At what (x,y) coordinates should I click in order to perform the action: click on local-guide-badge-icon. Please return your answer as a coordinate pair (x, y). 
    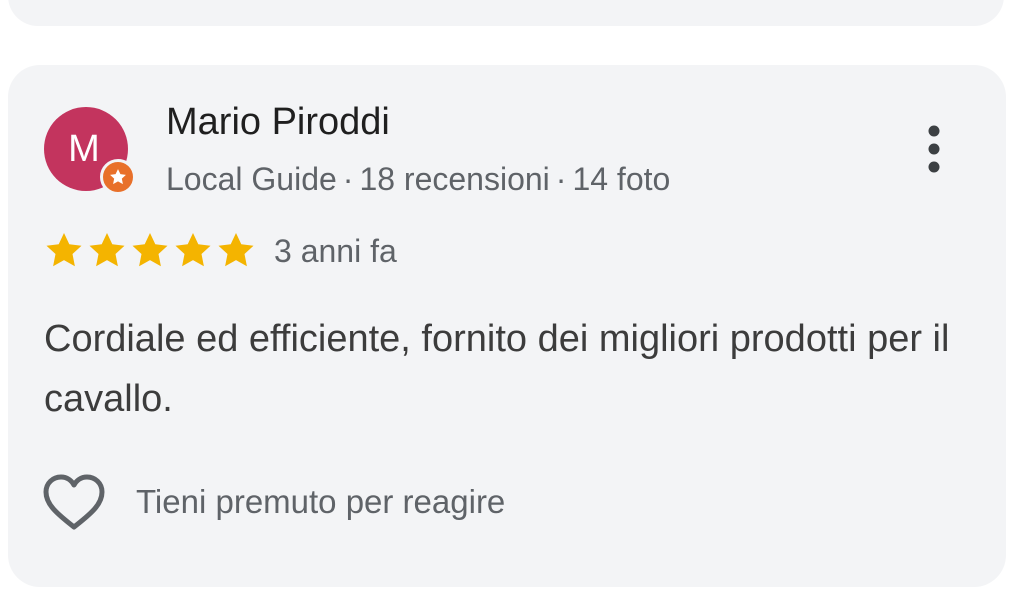
    Looking at the image, I should click on (118, 177).